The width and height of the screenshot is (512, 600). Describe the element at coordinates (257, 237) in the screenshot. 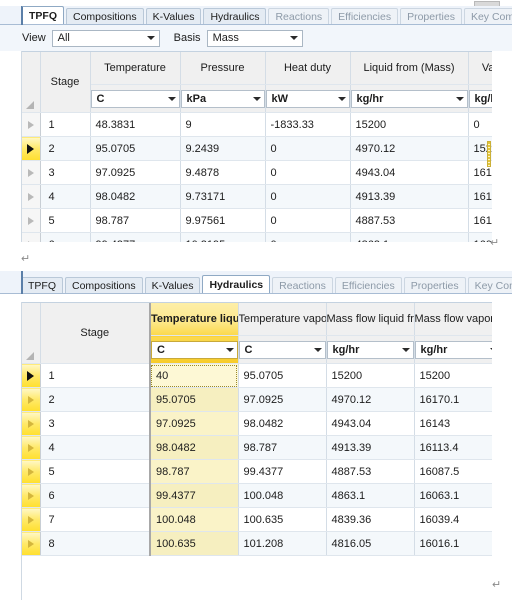

I see `table-row: 699.437710.219504863.116087.5` at that location.